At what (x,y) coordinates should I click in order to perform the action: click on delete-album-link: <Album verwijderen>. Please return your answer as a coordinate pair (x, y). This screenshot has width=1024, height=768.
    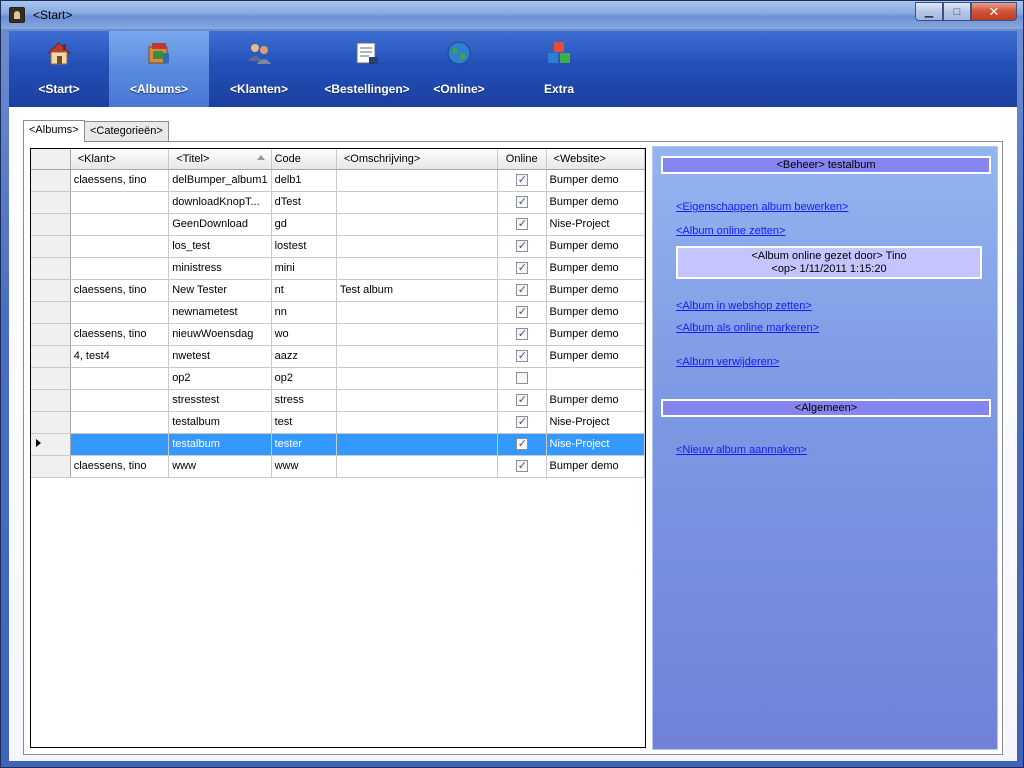
    Looking at the image, I should click on (727, 362).